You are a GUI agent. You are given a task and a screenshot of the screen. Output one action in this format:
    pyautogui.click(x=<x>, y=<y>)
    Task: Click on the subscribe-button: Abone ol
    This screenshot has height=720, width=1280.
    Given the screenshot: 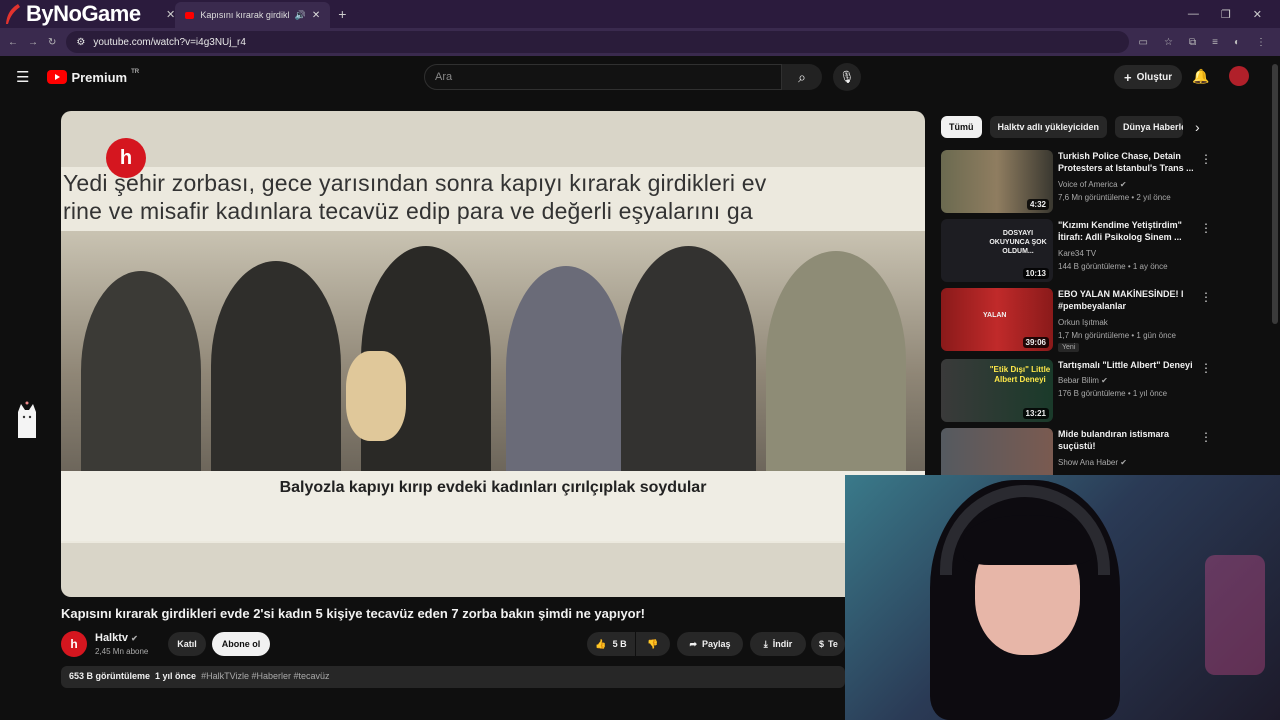 What is the action you would take?
    pyautogui.click(x=241, y=644)
    